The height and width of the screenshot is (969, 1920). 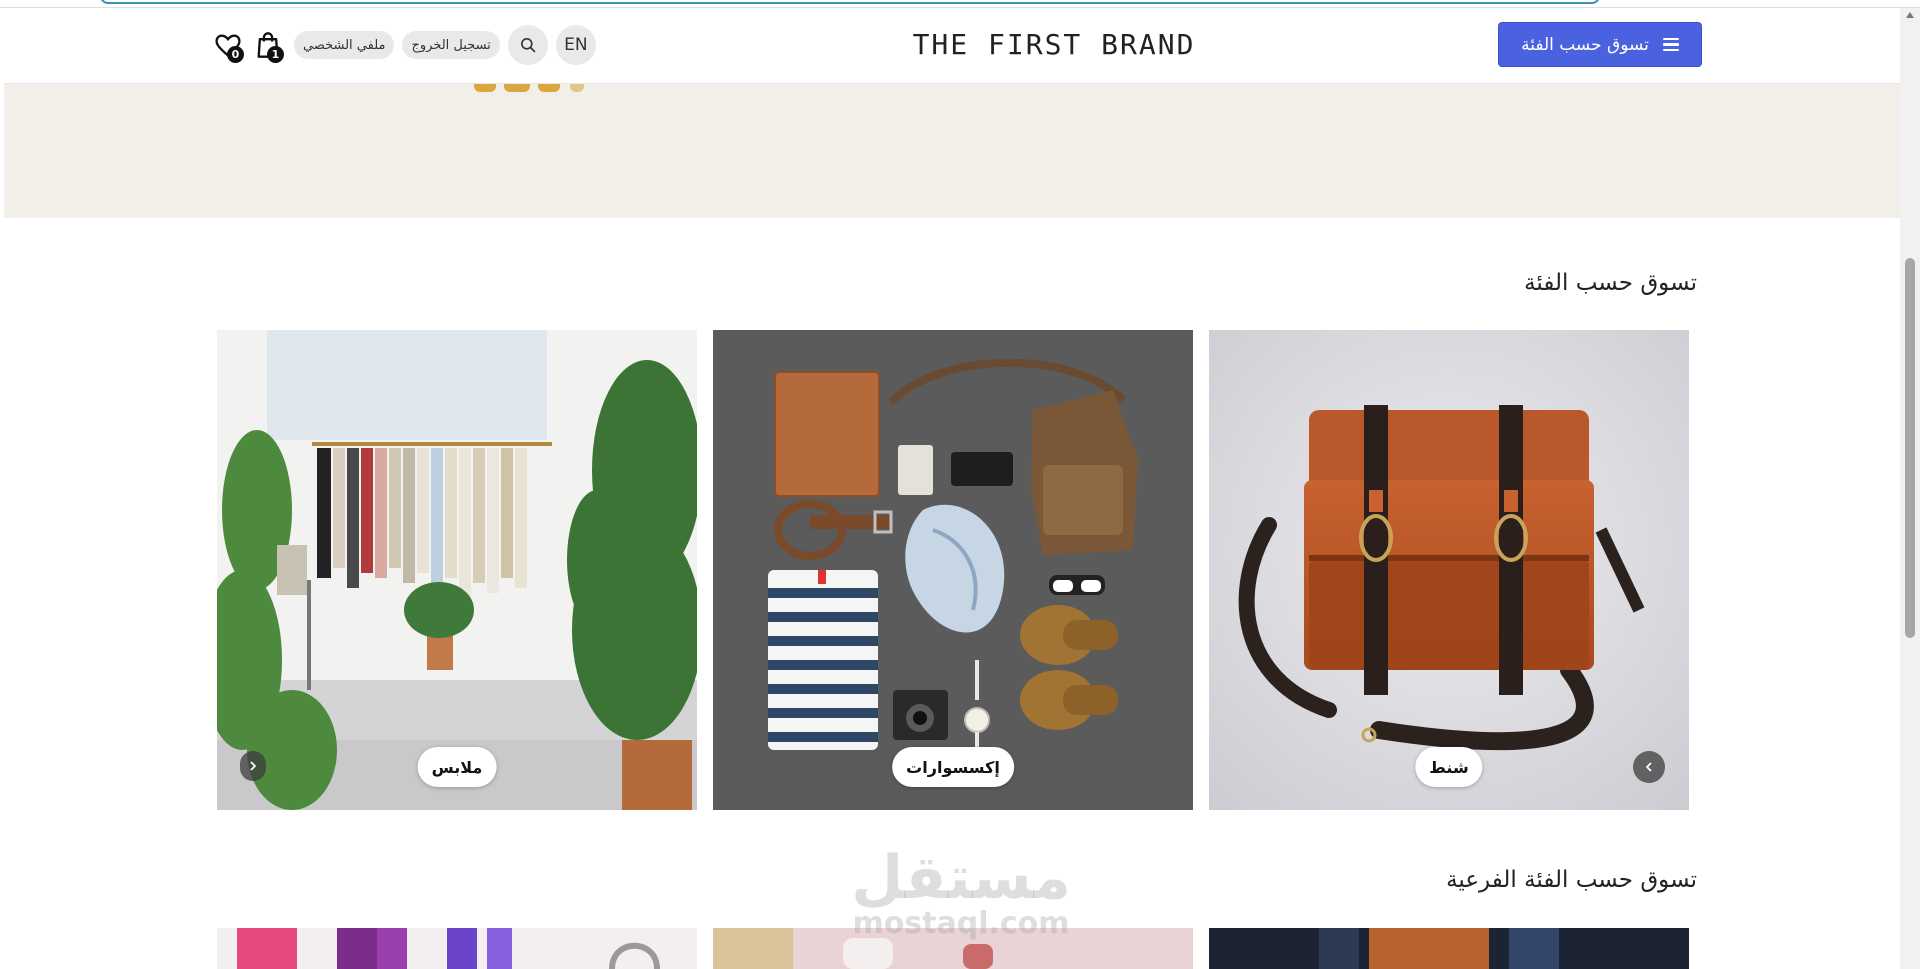 I want to click on clothing-store-image, so click(x=457, y=570).